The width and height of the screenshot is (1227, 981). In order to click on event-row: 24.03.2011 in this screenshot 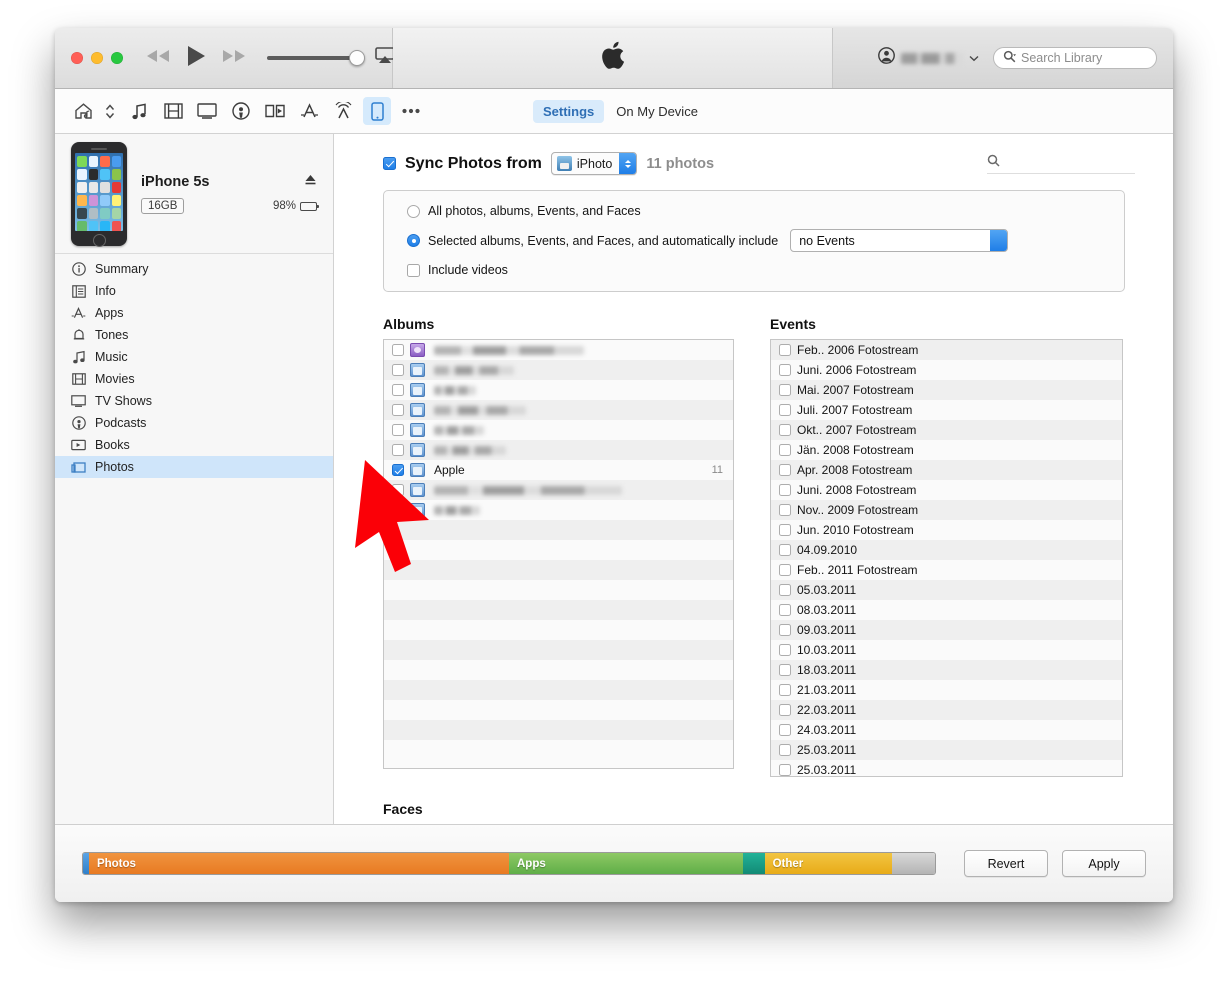, I will do `click(946, 730)`.